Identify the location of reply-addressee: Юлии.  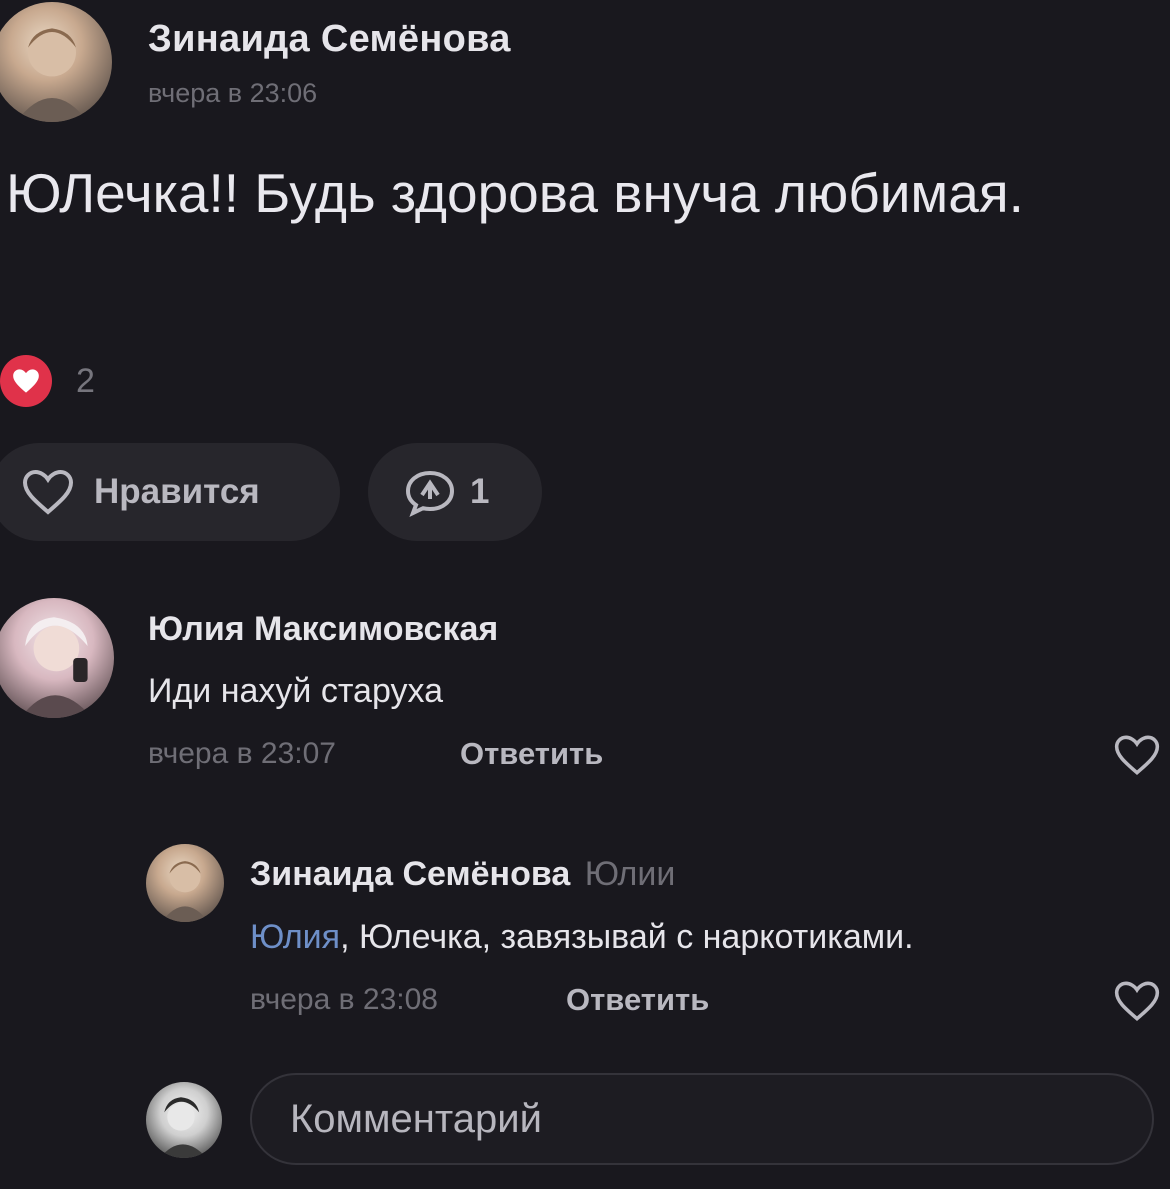
(630, 874).